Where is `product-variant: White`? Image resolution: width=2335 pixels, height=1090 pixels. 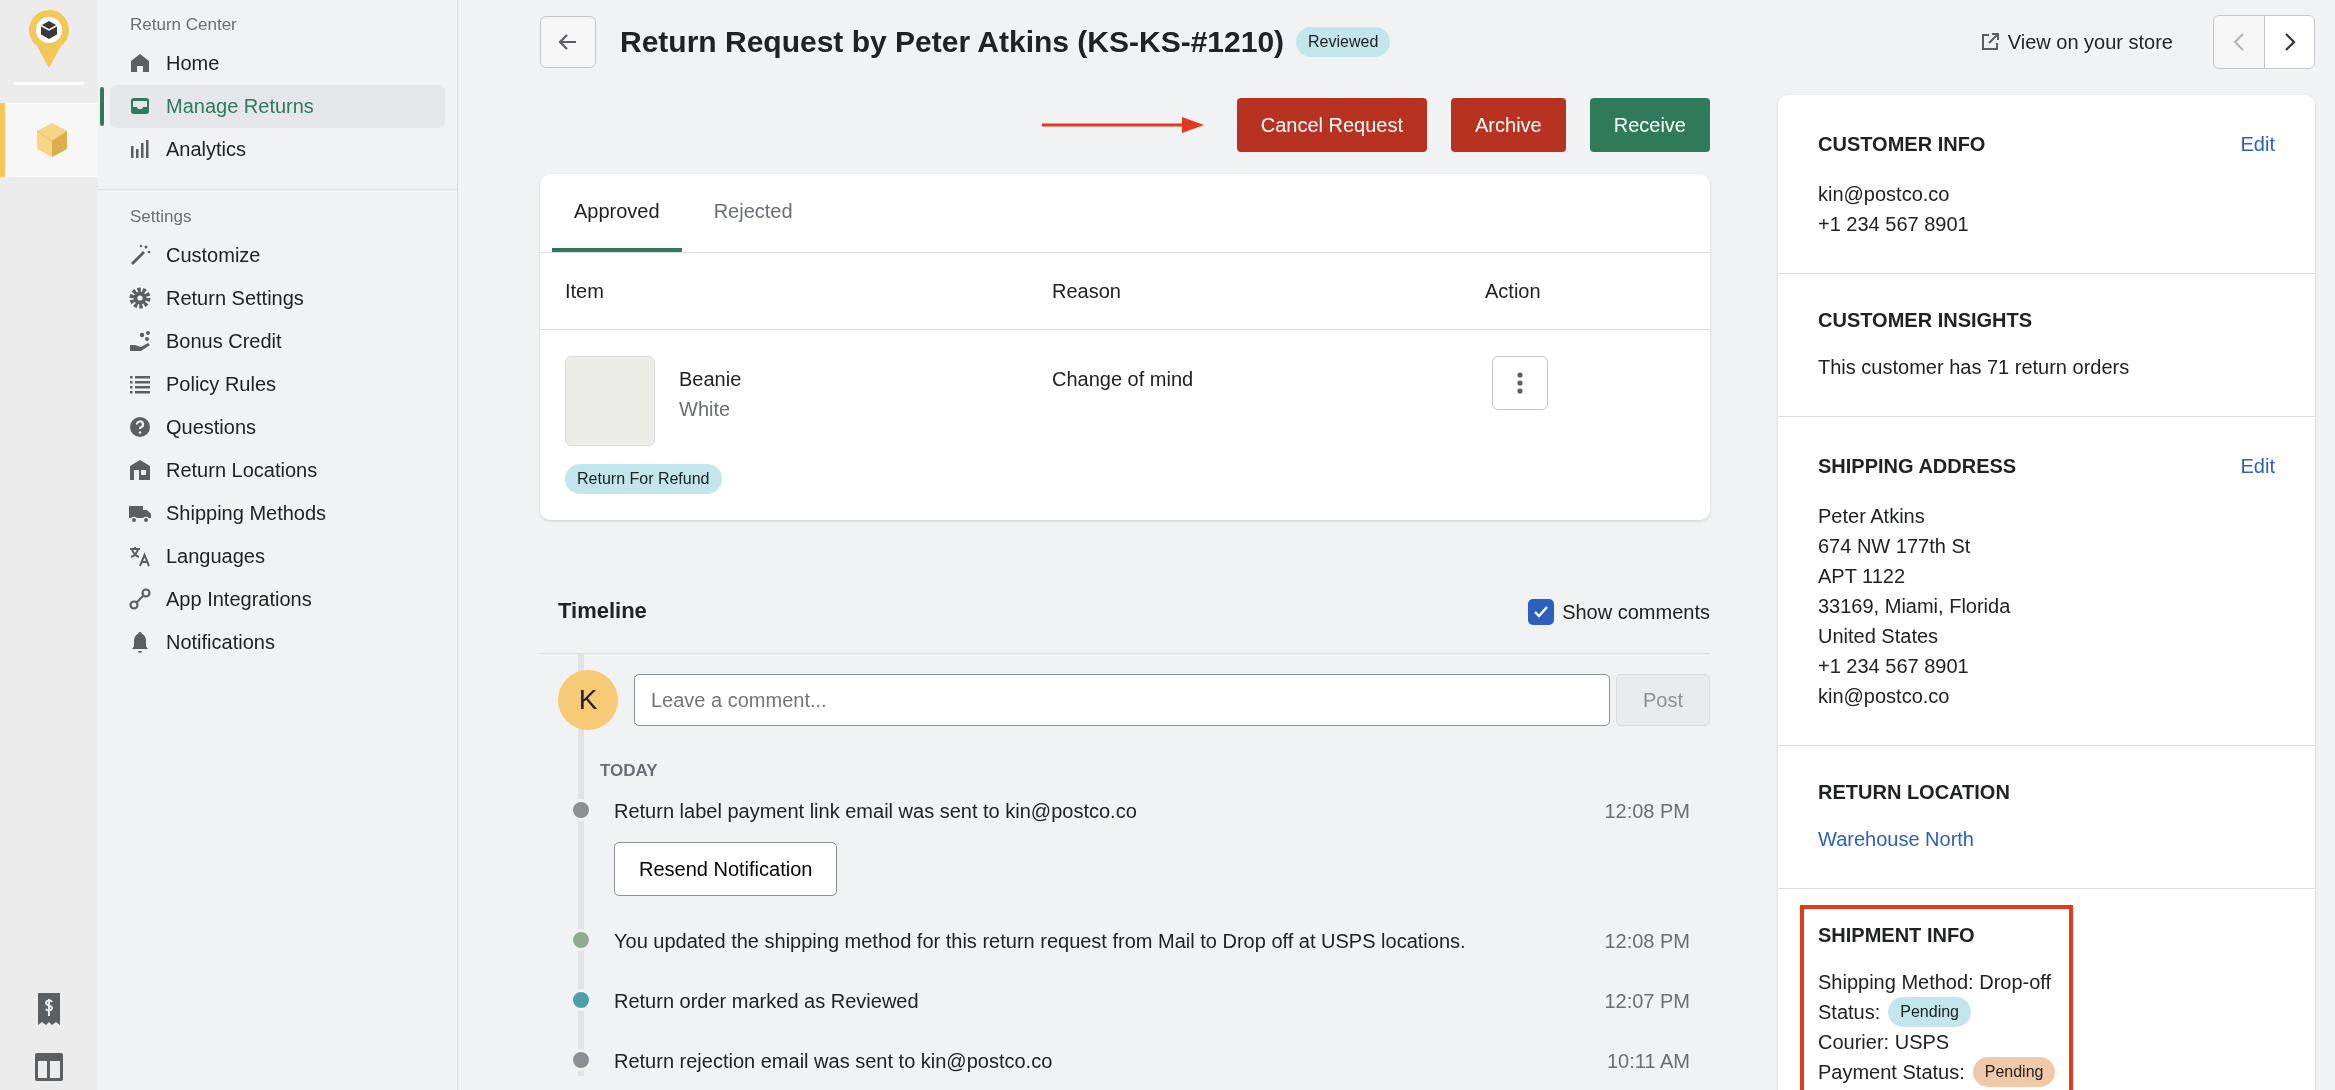 product-variant: White is located at coordinates (705, 409).